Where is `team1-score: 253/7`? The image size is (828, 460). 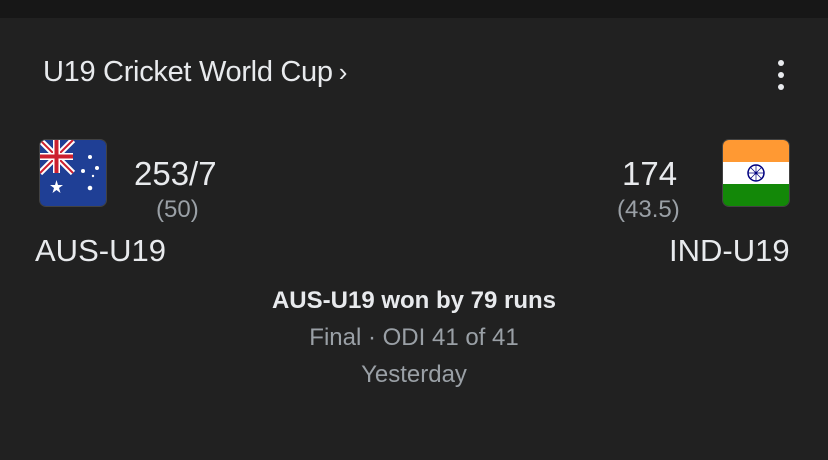 team1-score: 253/7 is located at coordinates (175, 173).